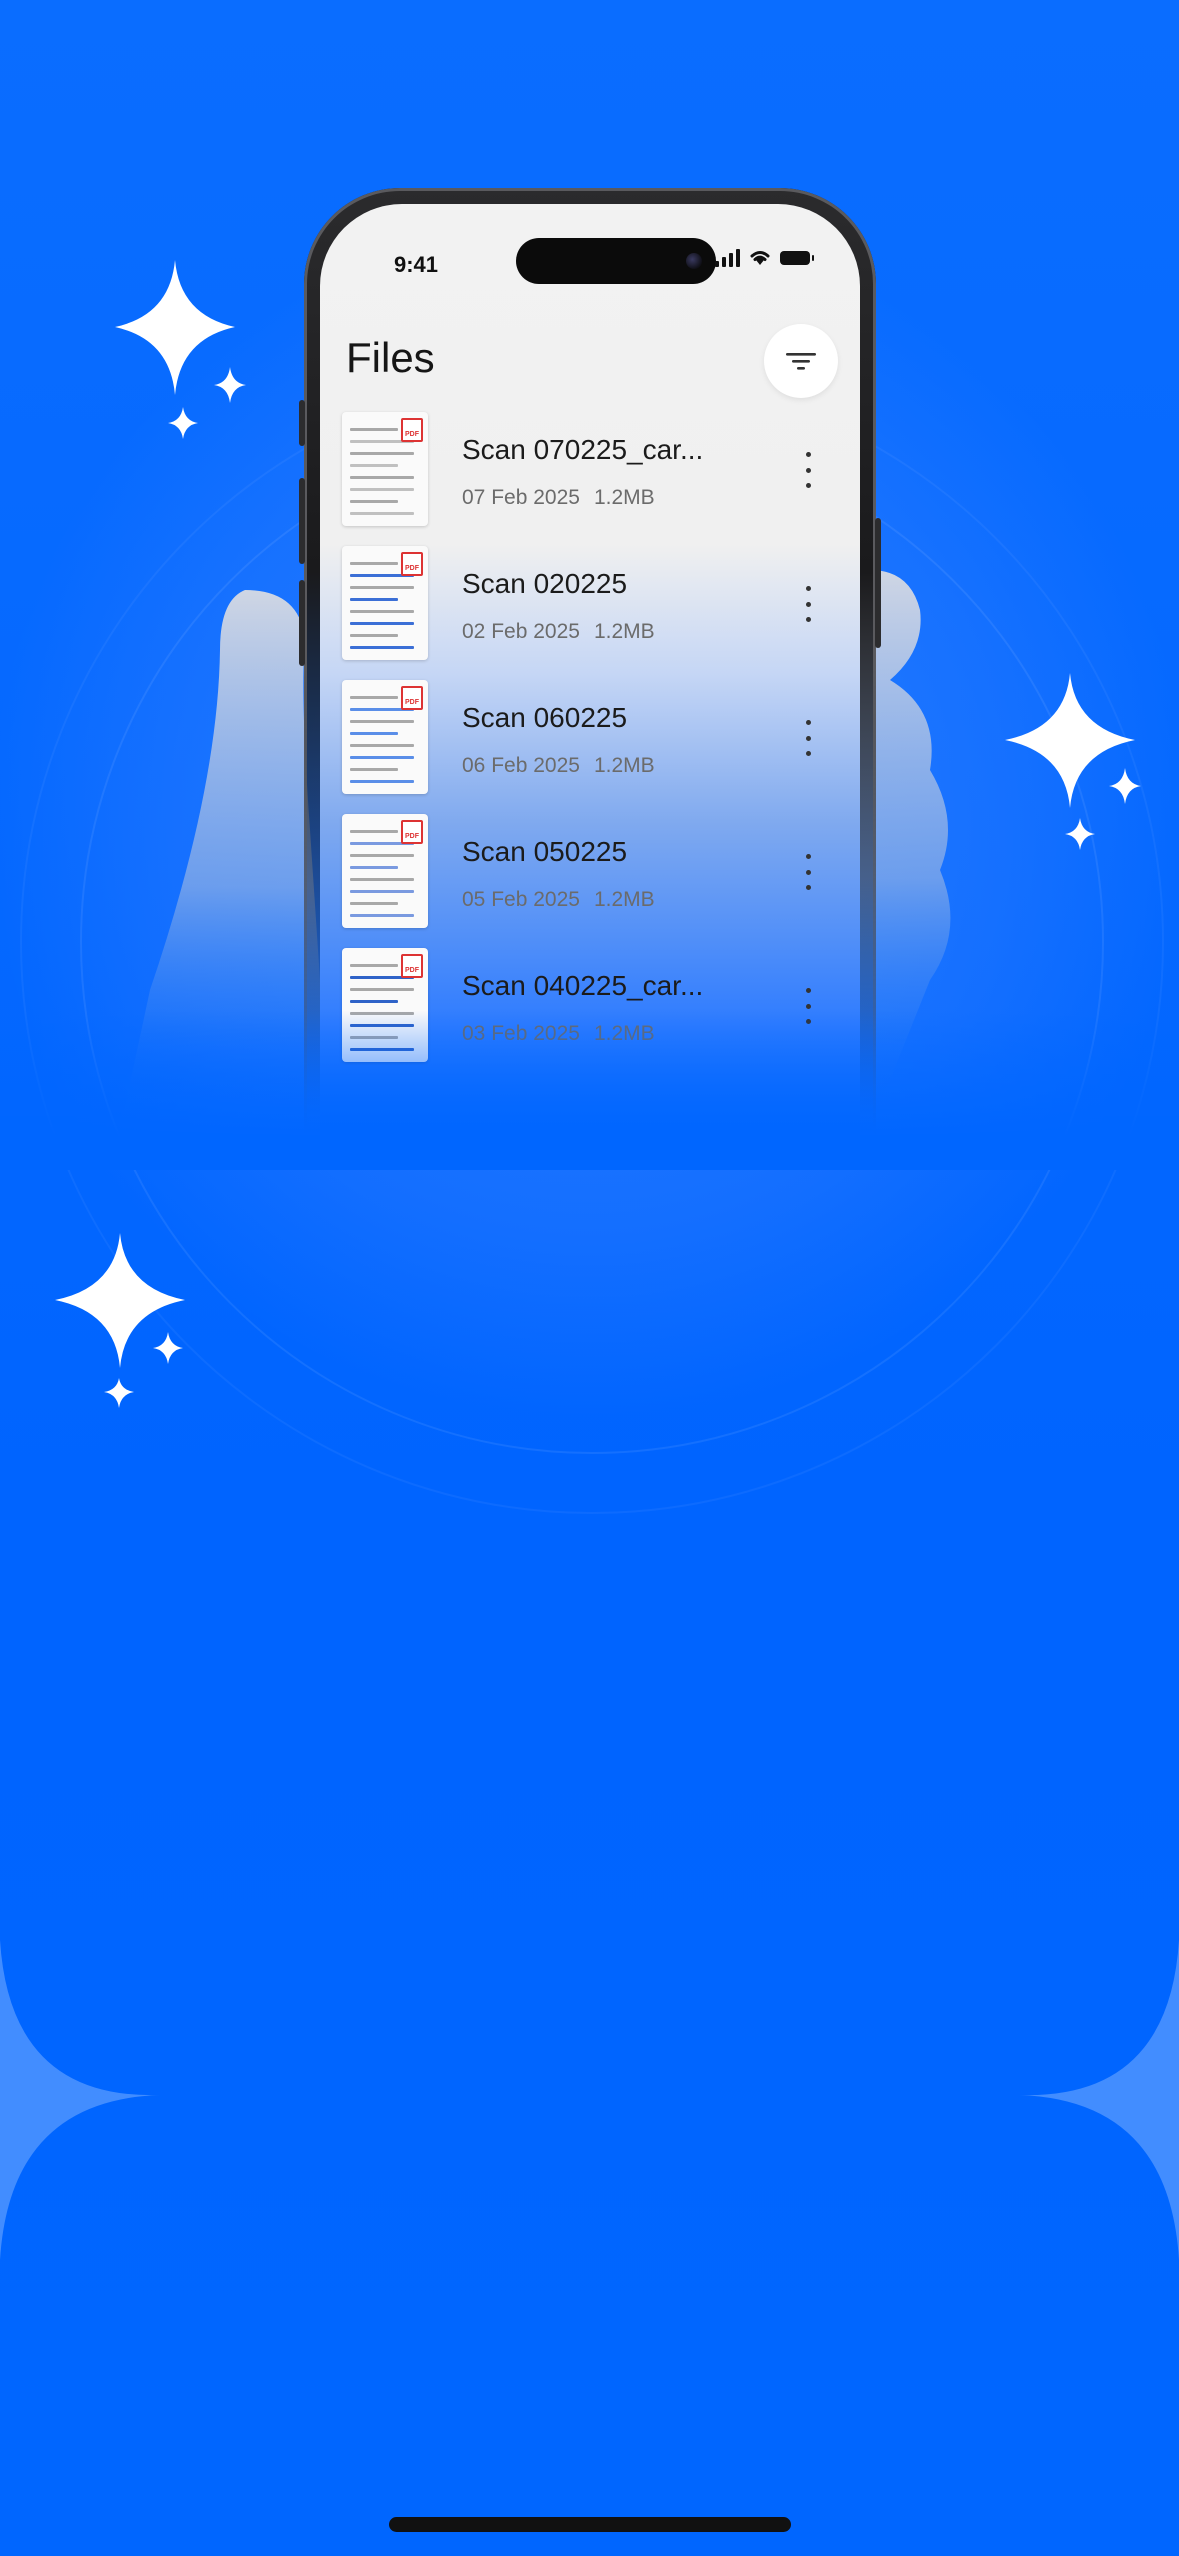  Describe the element at coordinates (760, 258) in the screenshot. I see `wifi-icon` at that location.